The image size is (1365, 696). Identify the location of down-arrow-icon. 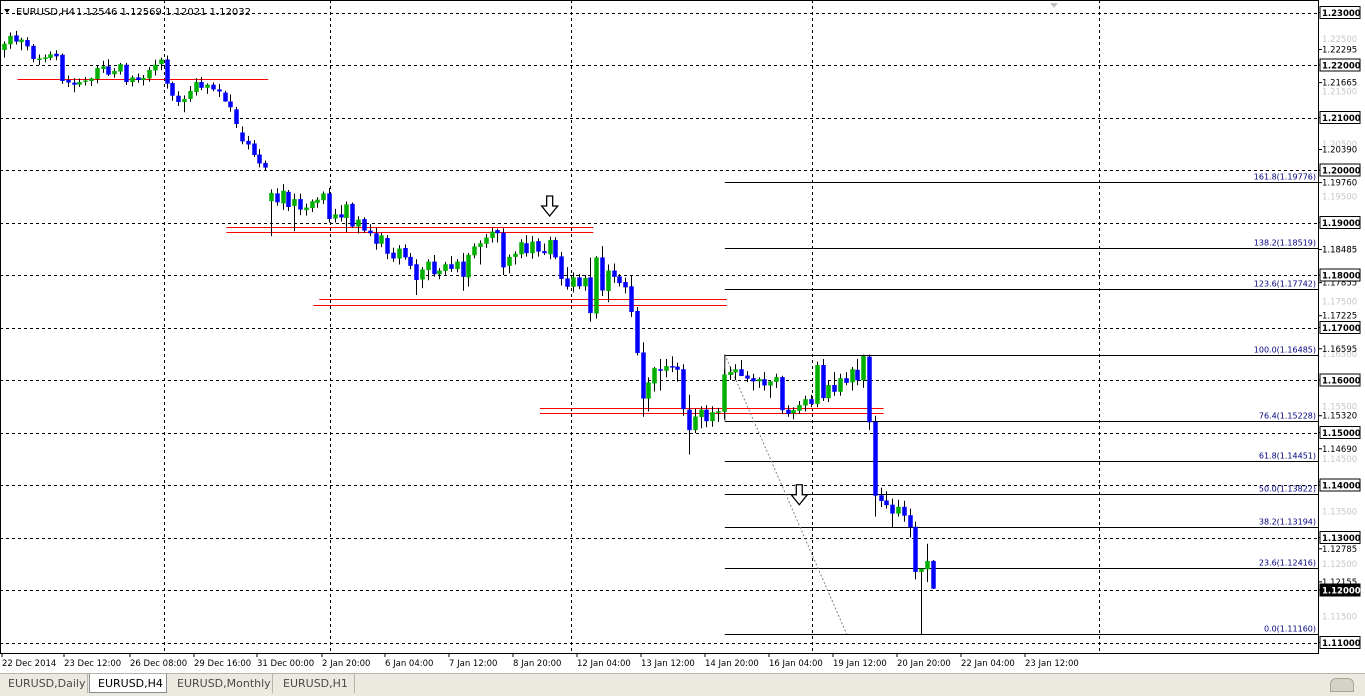
(799, 495).